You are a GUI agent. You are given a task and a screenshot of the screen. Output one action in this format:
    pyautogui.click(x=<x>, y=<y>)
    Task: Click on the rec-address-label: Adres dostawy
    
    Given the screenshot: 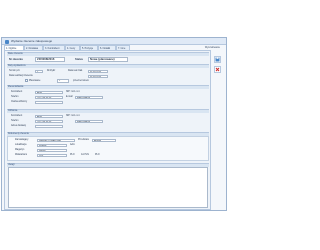 What is the action you would take?
    pyautogui.click(x=19, y=126)
    